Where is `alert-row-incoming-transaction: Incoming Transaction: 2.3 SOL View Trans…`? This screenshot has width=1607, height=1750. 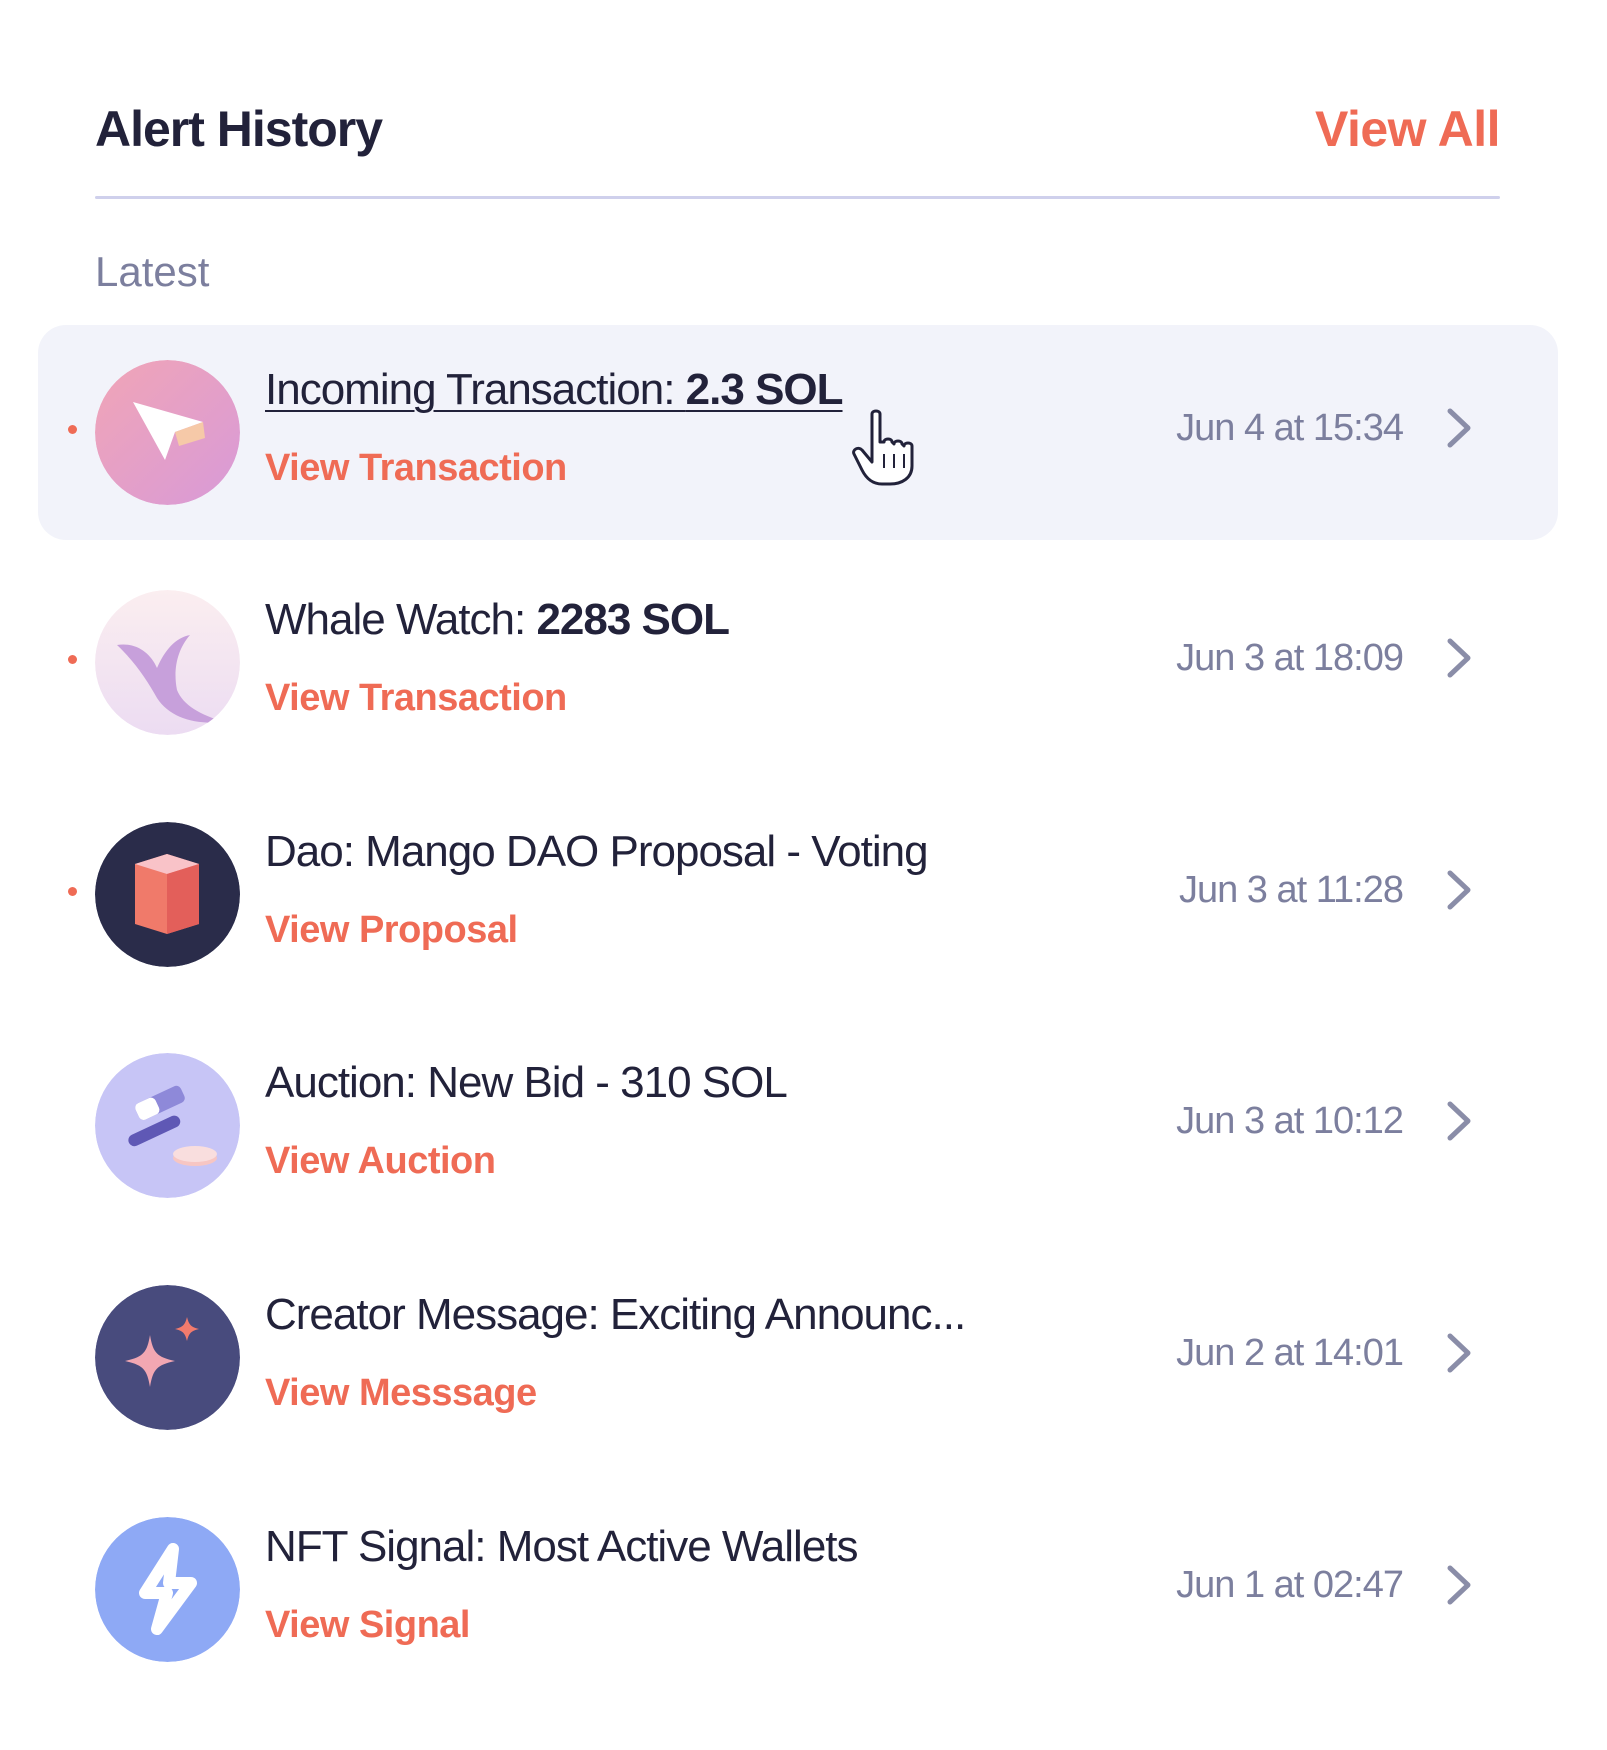
alert-row-incoming-transaction: Incoming Transaction: 2.3 SOL View Trans… is located at coordinates (798, 432).